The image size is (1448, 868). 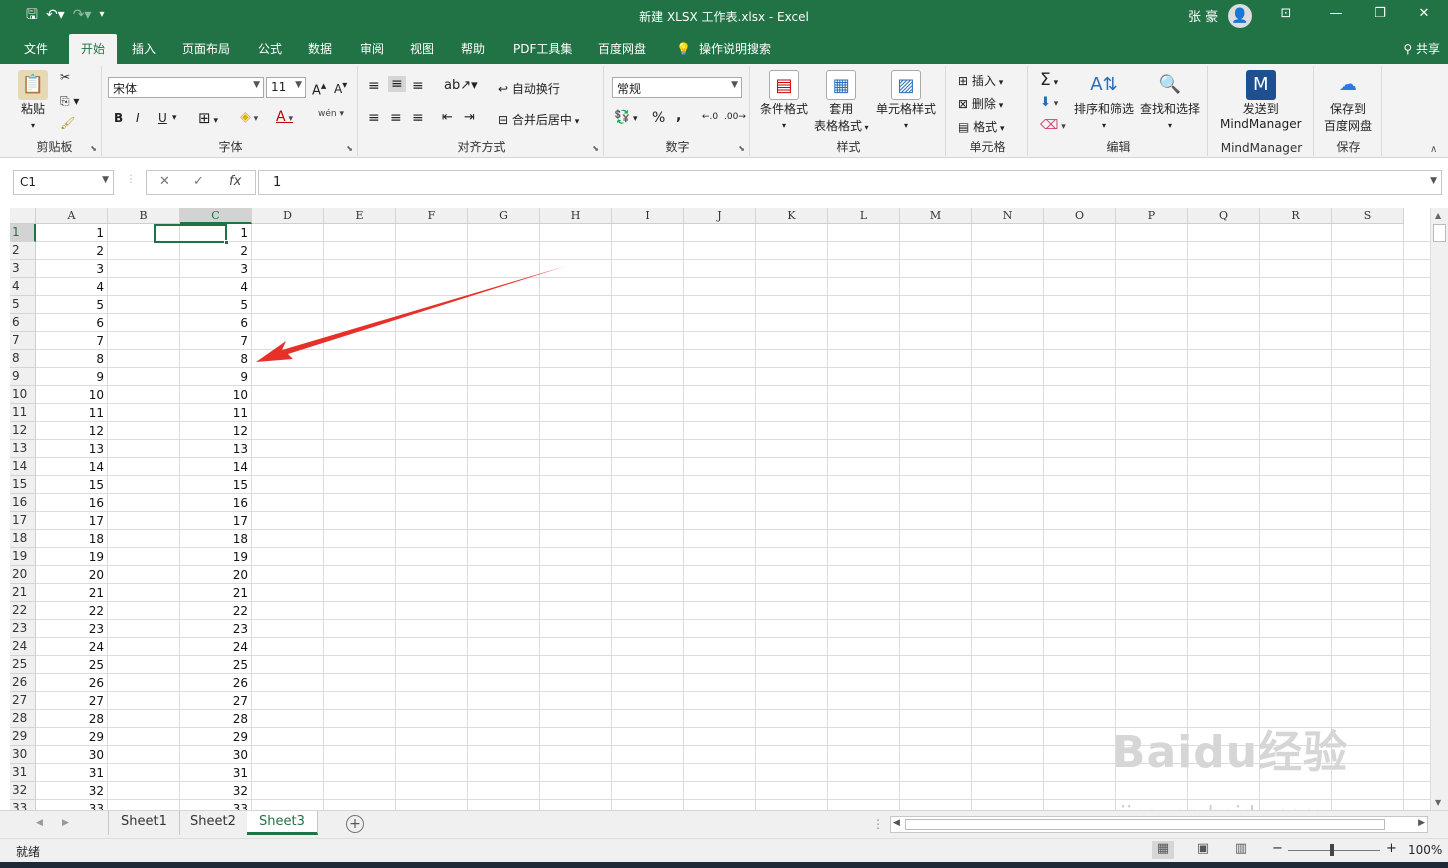 I want to click on sheet-tab-sheet3: Sheet3, so click(x=282, y=823).